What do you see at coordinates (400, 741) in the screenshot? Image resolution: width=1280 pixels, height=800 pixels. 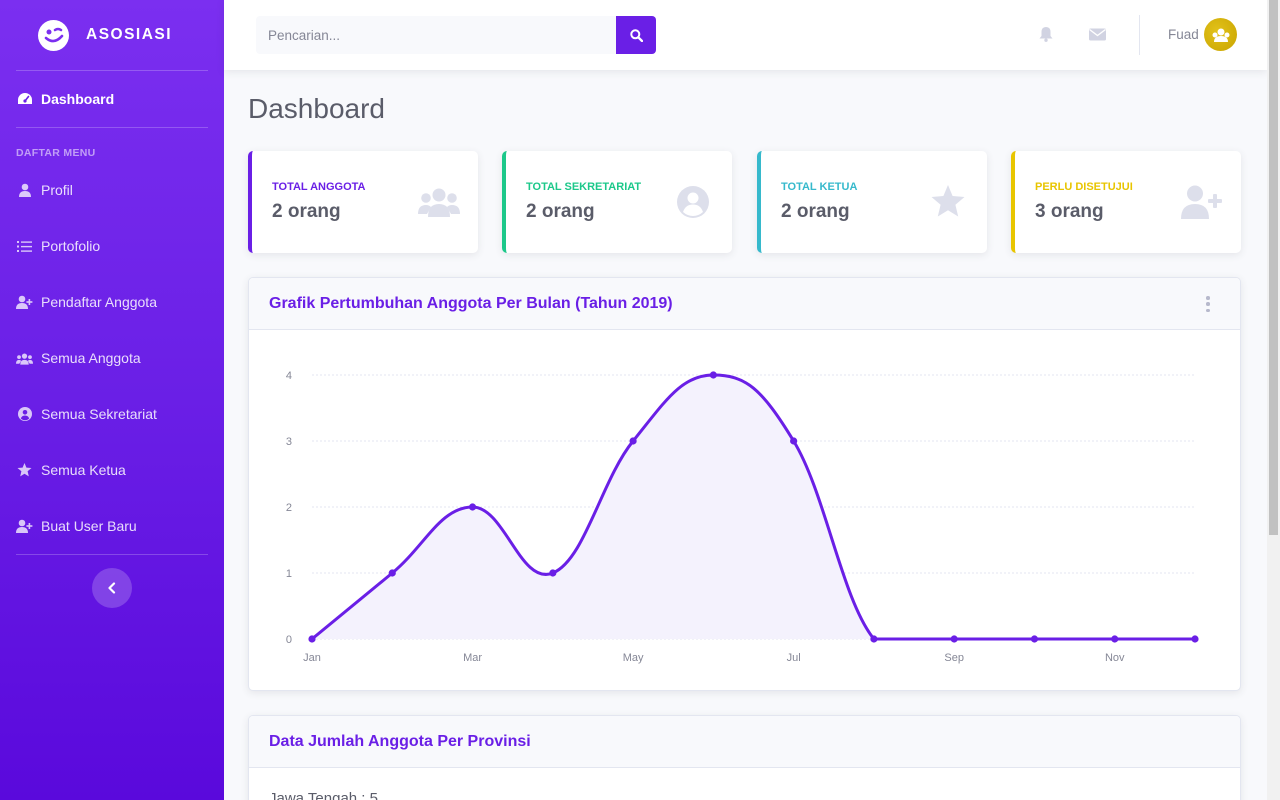 I see `province-panel-title: Data Jumlah Anggota Per Provinsi` at bounding box center [400, 741].